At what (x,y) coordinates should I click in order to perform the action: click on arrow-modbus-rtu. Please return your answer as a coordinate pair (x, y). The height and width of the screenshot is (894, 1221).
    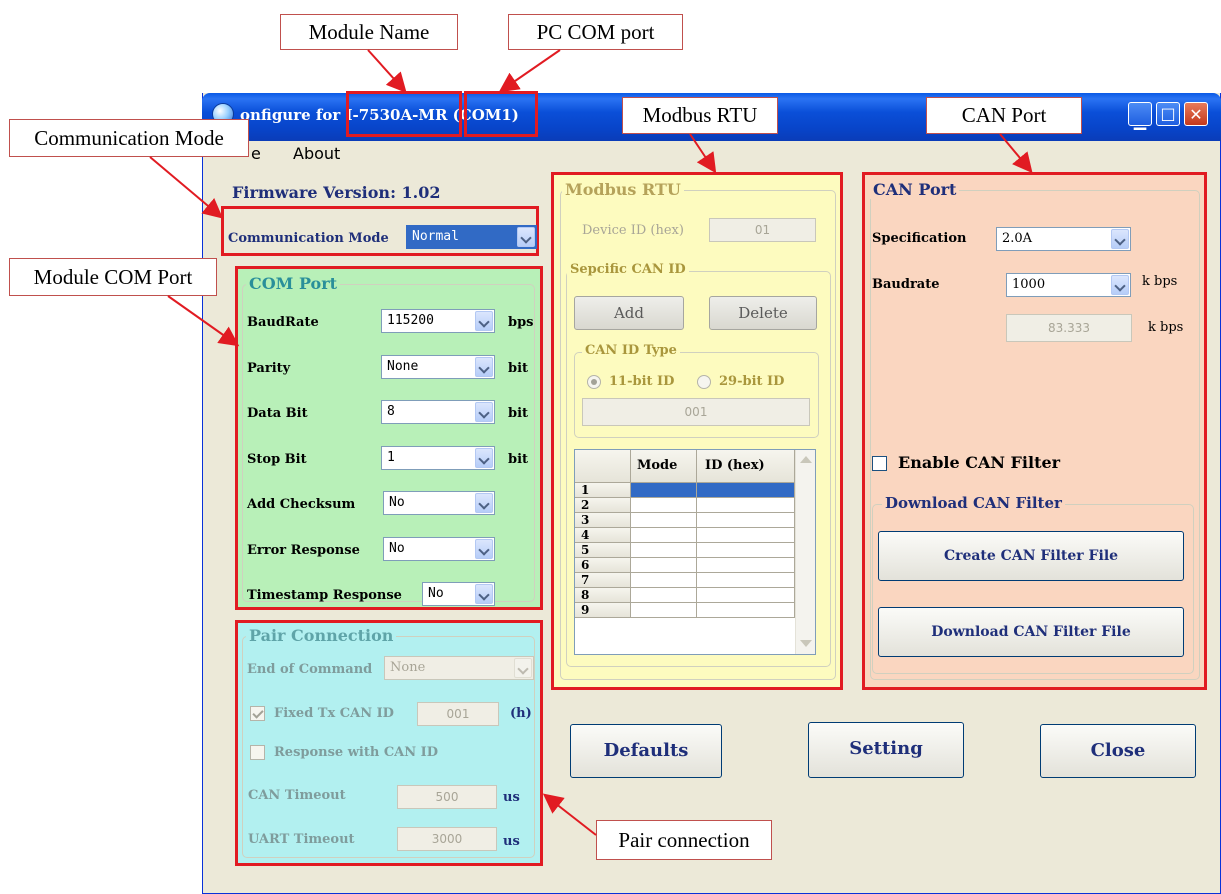
    Looking at the image, I should click on (703, 153).